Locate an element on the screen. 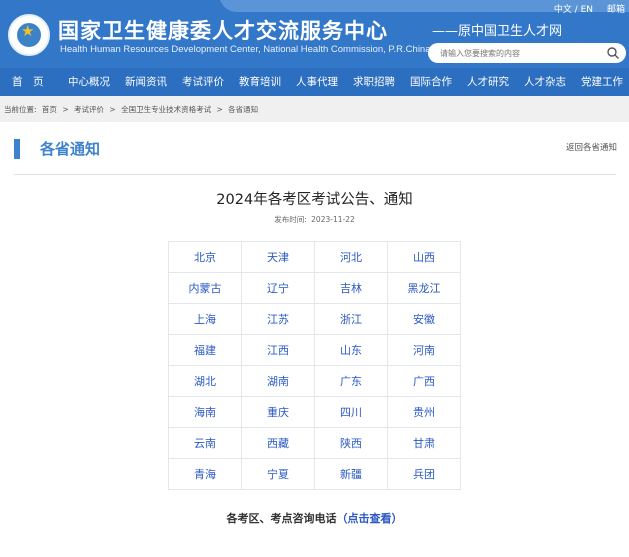  province-link: 陕西 is located at coordinates (351, 443).